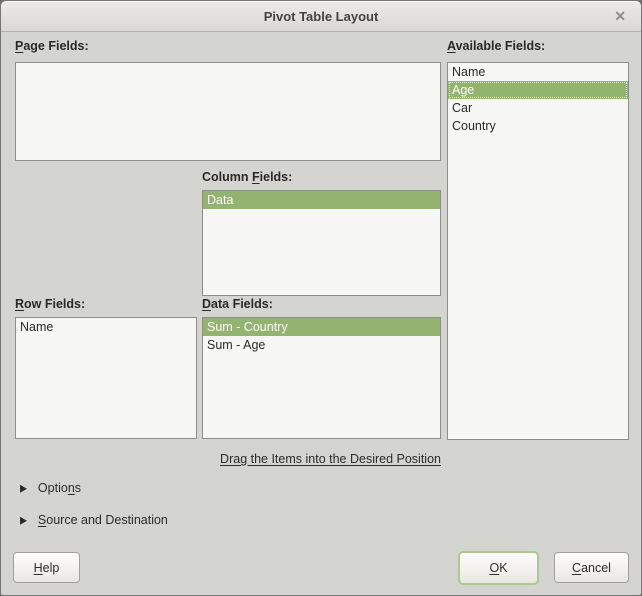 This screenshot has width=642, height=596. I want to click on title-bar: Pivot Table Layout ✕, so click(321, 16).